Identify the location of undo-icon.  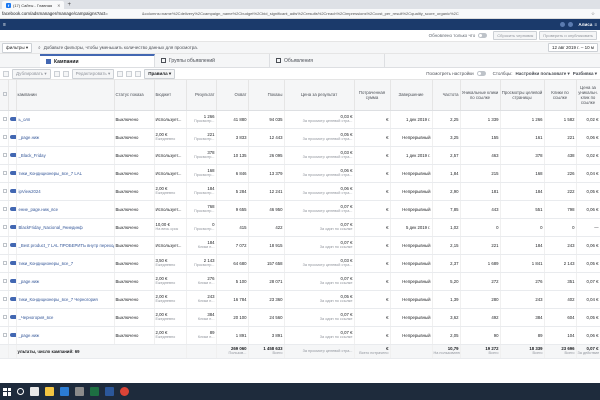
(120, 73).